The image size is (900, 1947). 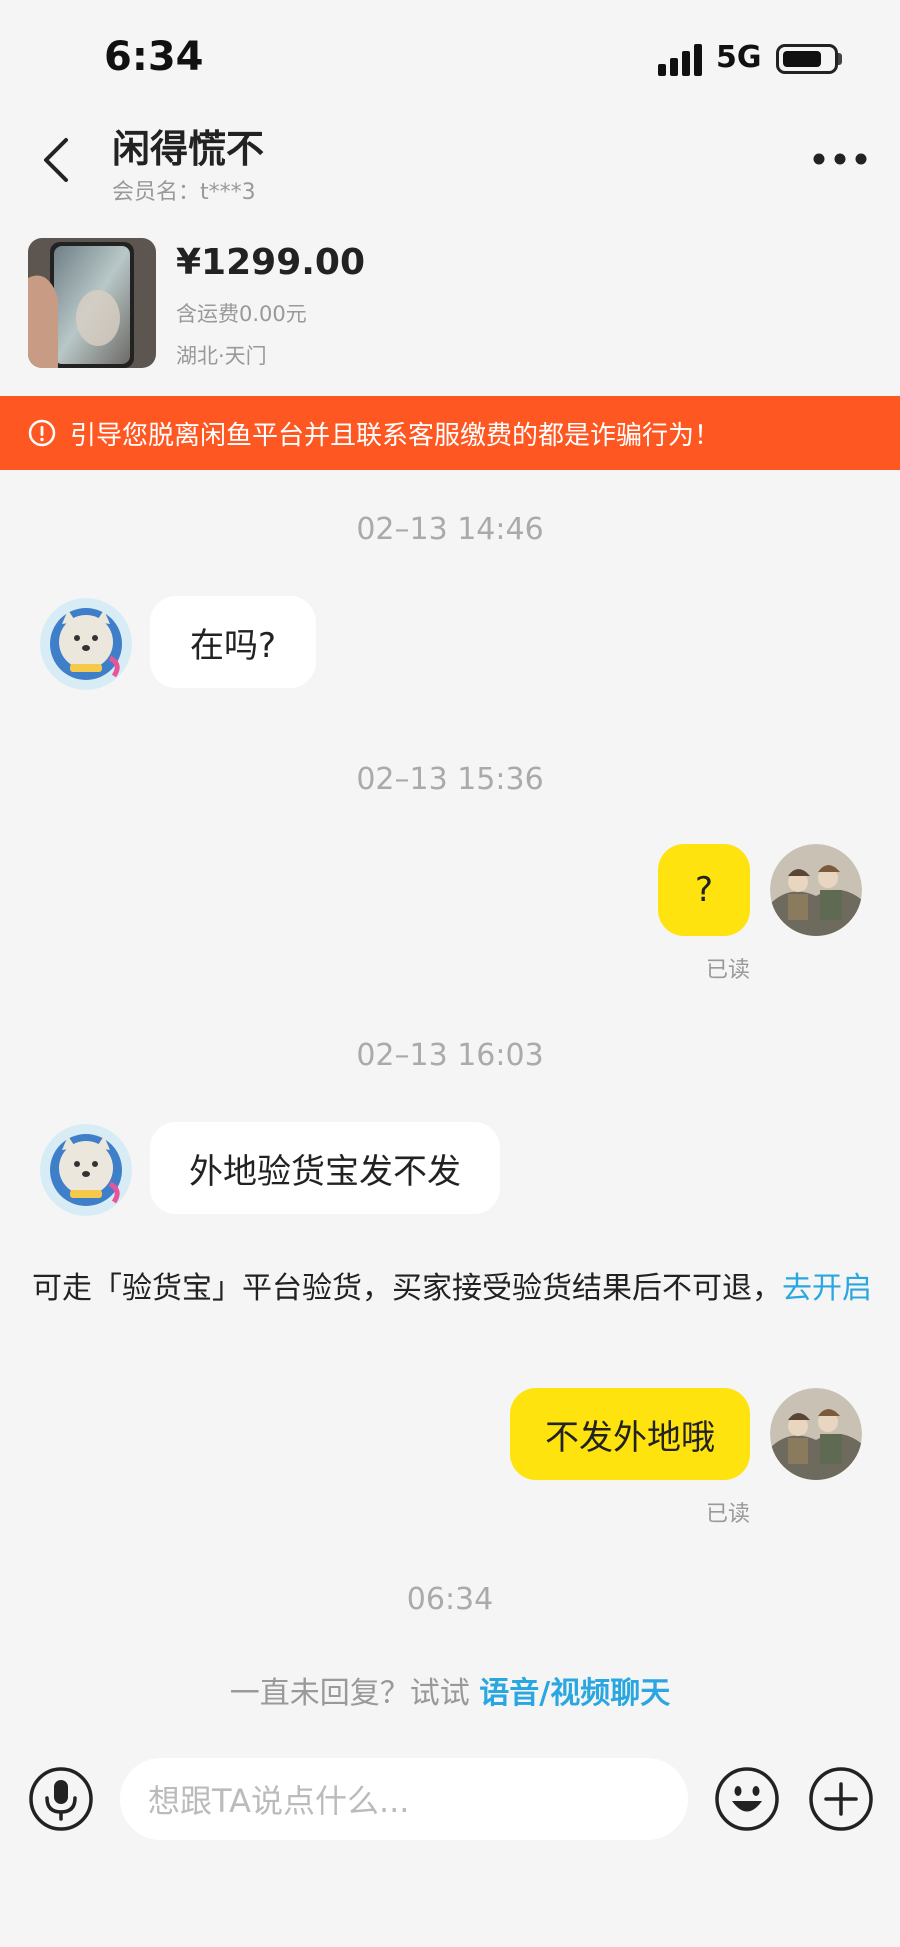 I want to click on status-time: 6:34, so click(x=154, y=57).